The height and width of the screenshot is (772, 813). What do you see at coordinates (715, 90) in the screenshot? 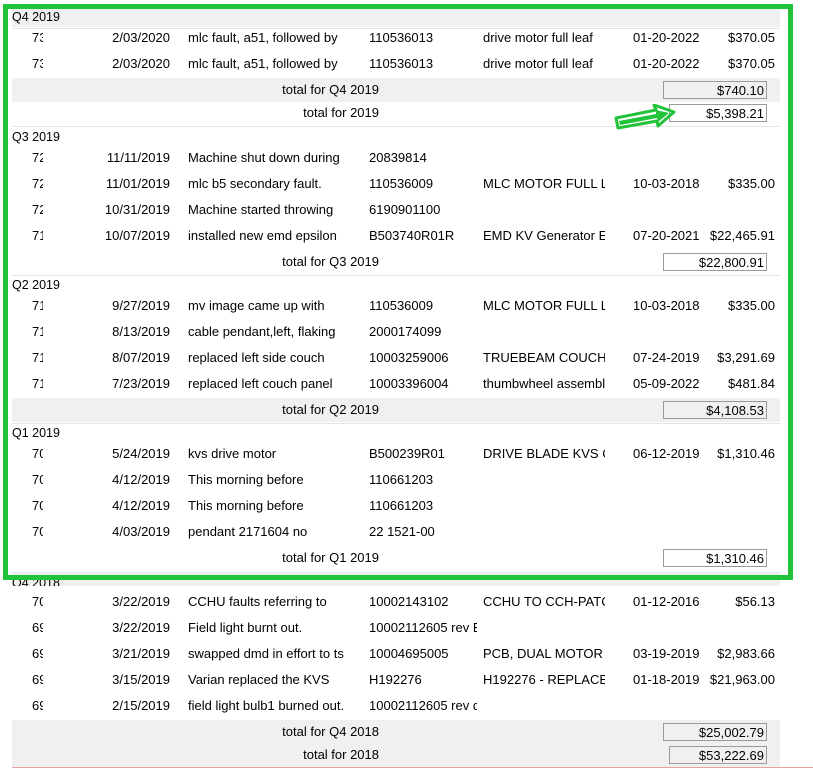
I see `quarter-total-value: $740.10` at bounding box center [715, 90].